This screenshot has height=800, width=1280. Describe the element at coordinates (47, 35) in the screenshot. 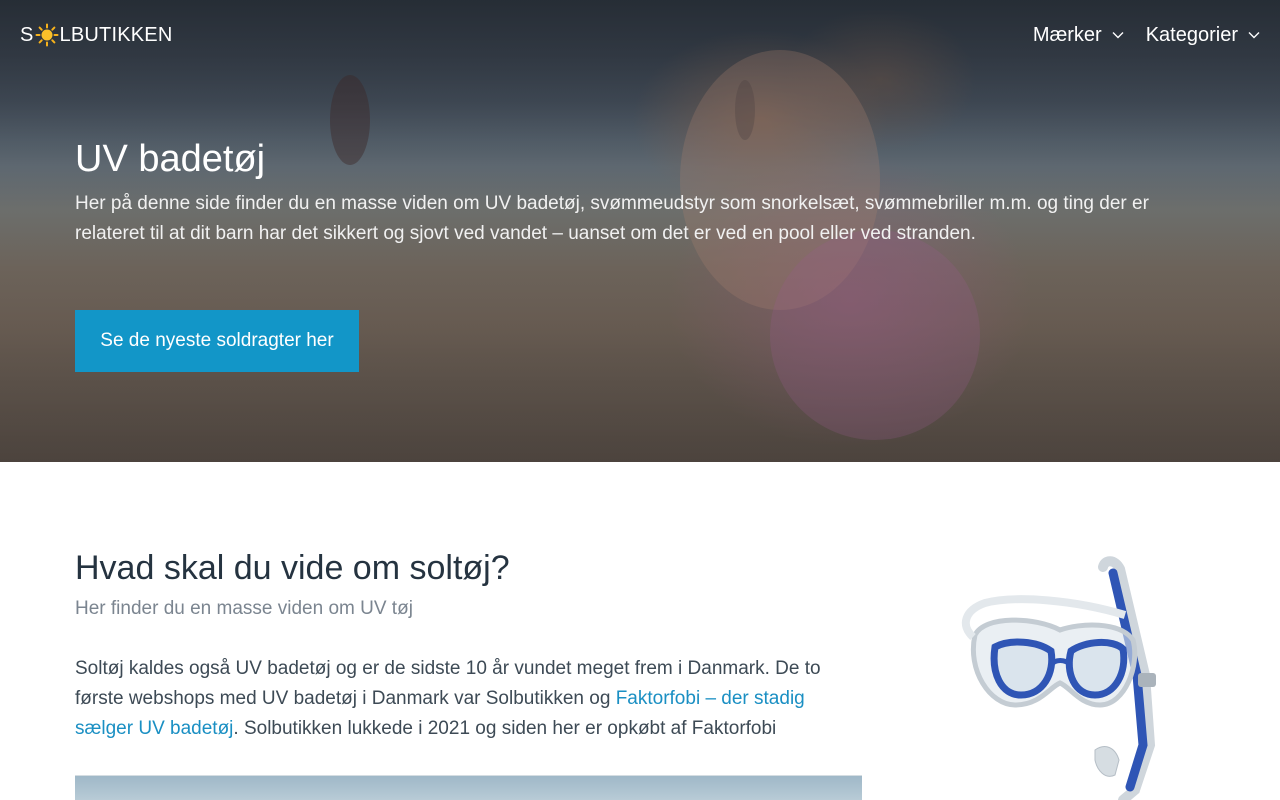

I see `sun-icon` at that location.